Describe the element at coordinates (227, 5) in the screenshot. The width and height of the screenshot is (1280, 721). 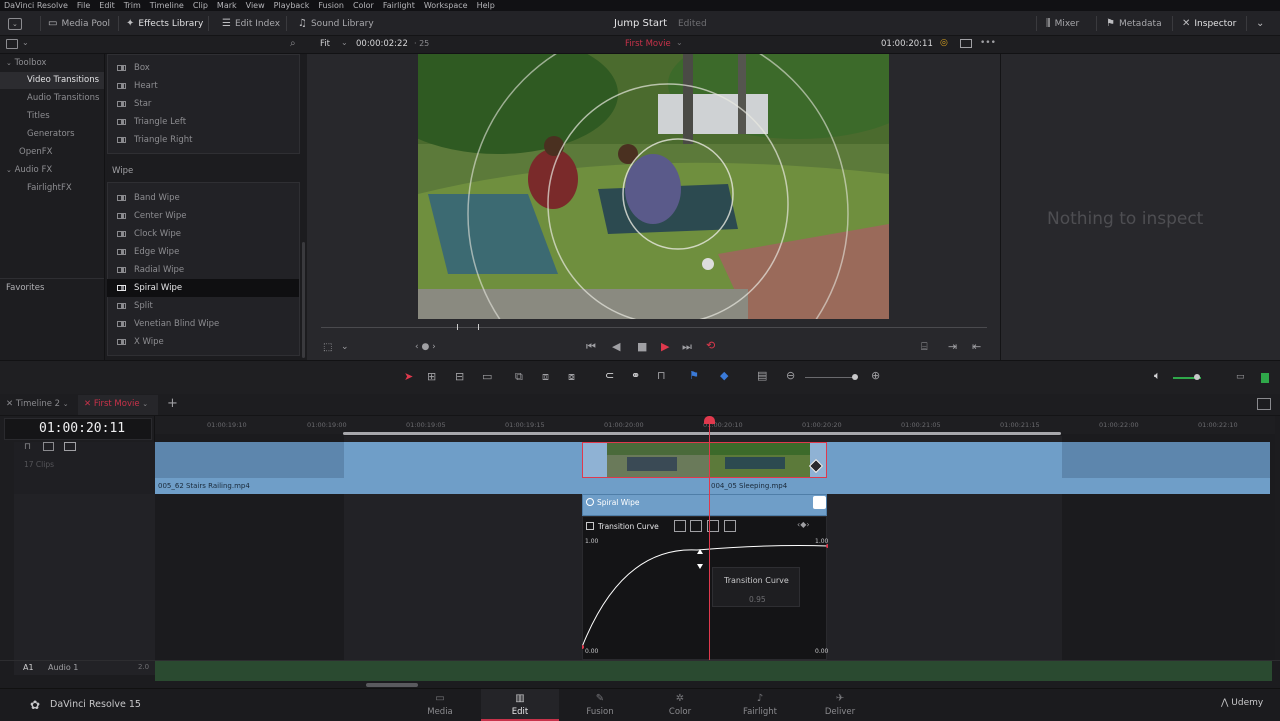
I see `menu-mark: Mark` at that location.